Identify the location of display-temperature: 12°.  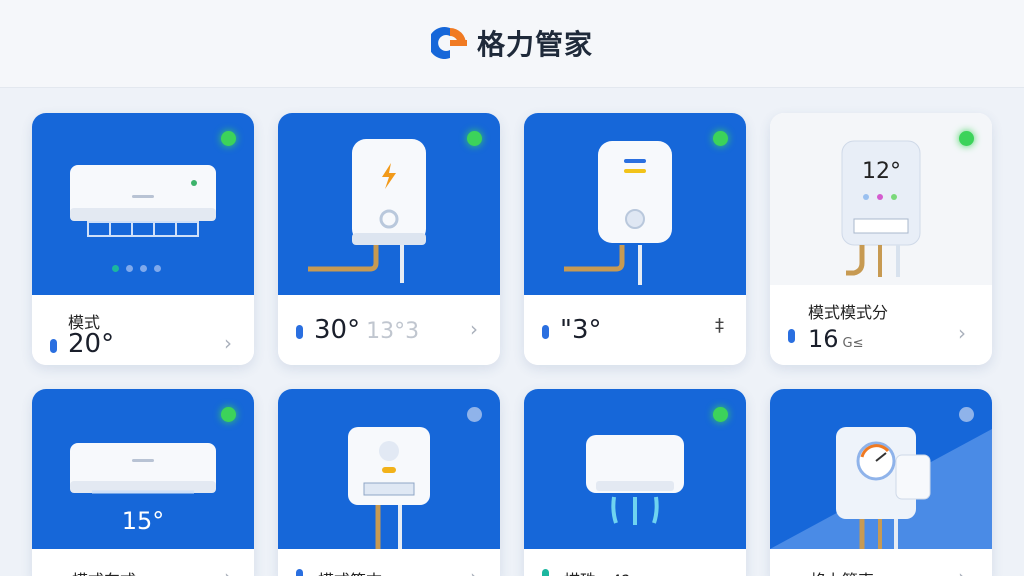
(881, 171).